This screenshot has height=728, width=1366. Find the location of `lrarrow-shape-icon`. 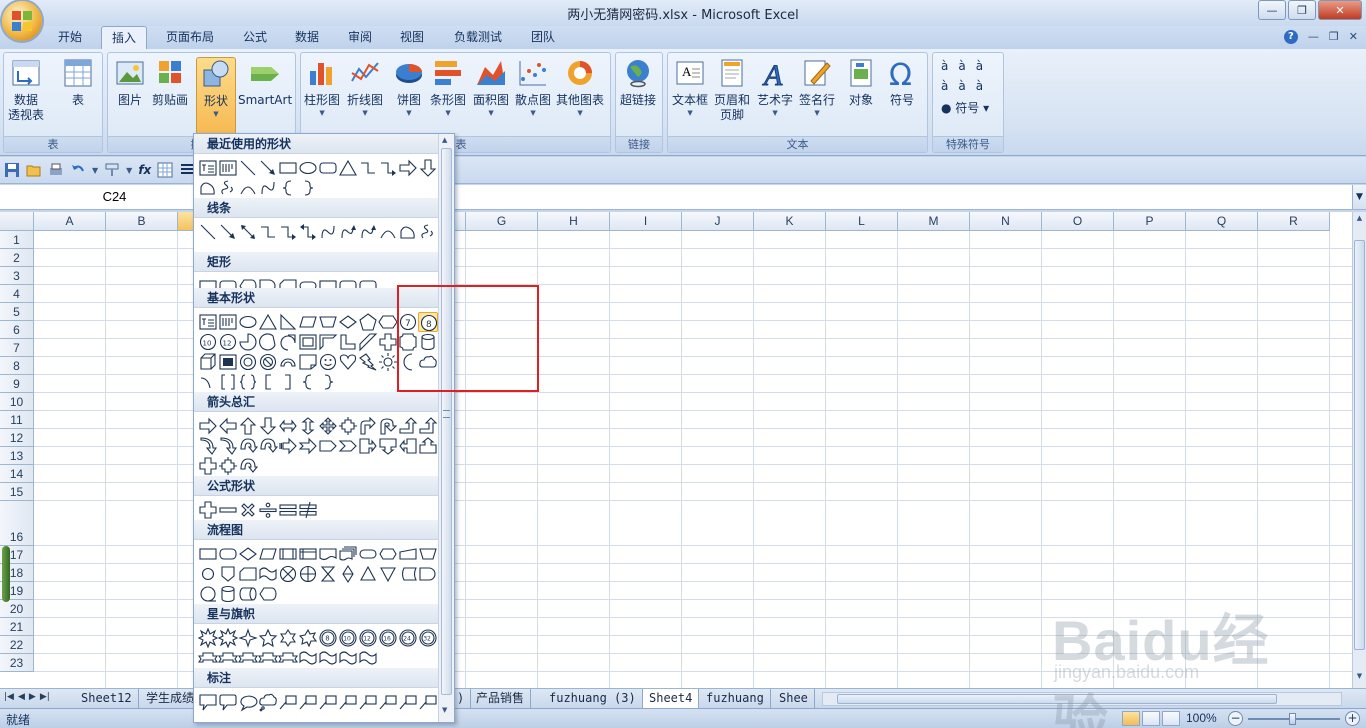

lrarrow-shape-icon is located at coordinates (288, 426).